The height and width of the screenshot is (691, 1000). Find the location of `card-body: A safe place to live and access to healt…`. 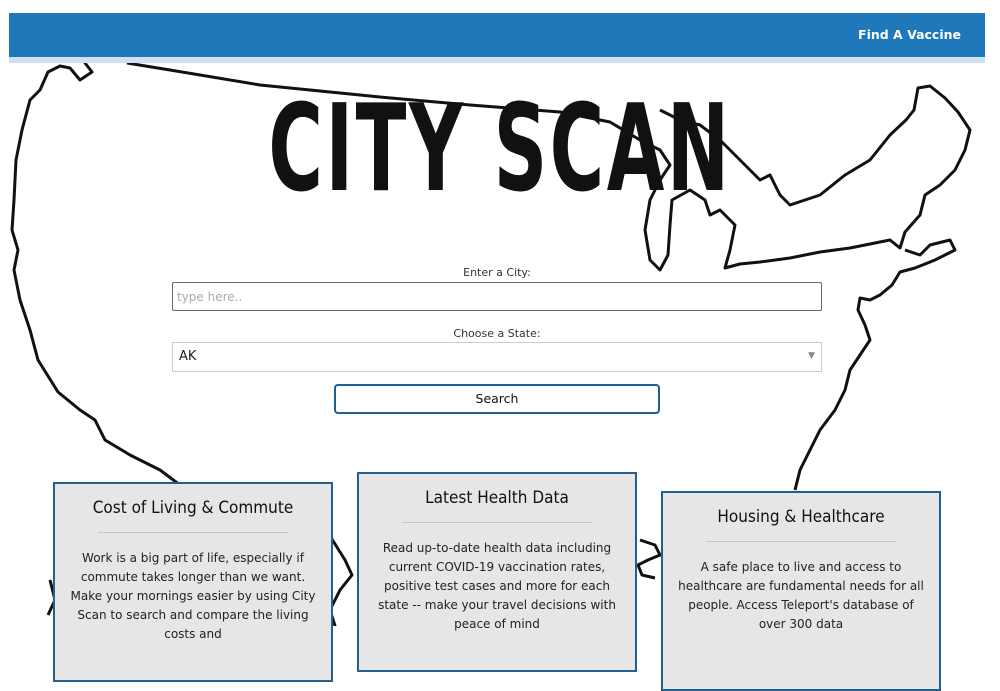

card-body: A safe place to live and access to healt… is located at coordinates (801, 595).